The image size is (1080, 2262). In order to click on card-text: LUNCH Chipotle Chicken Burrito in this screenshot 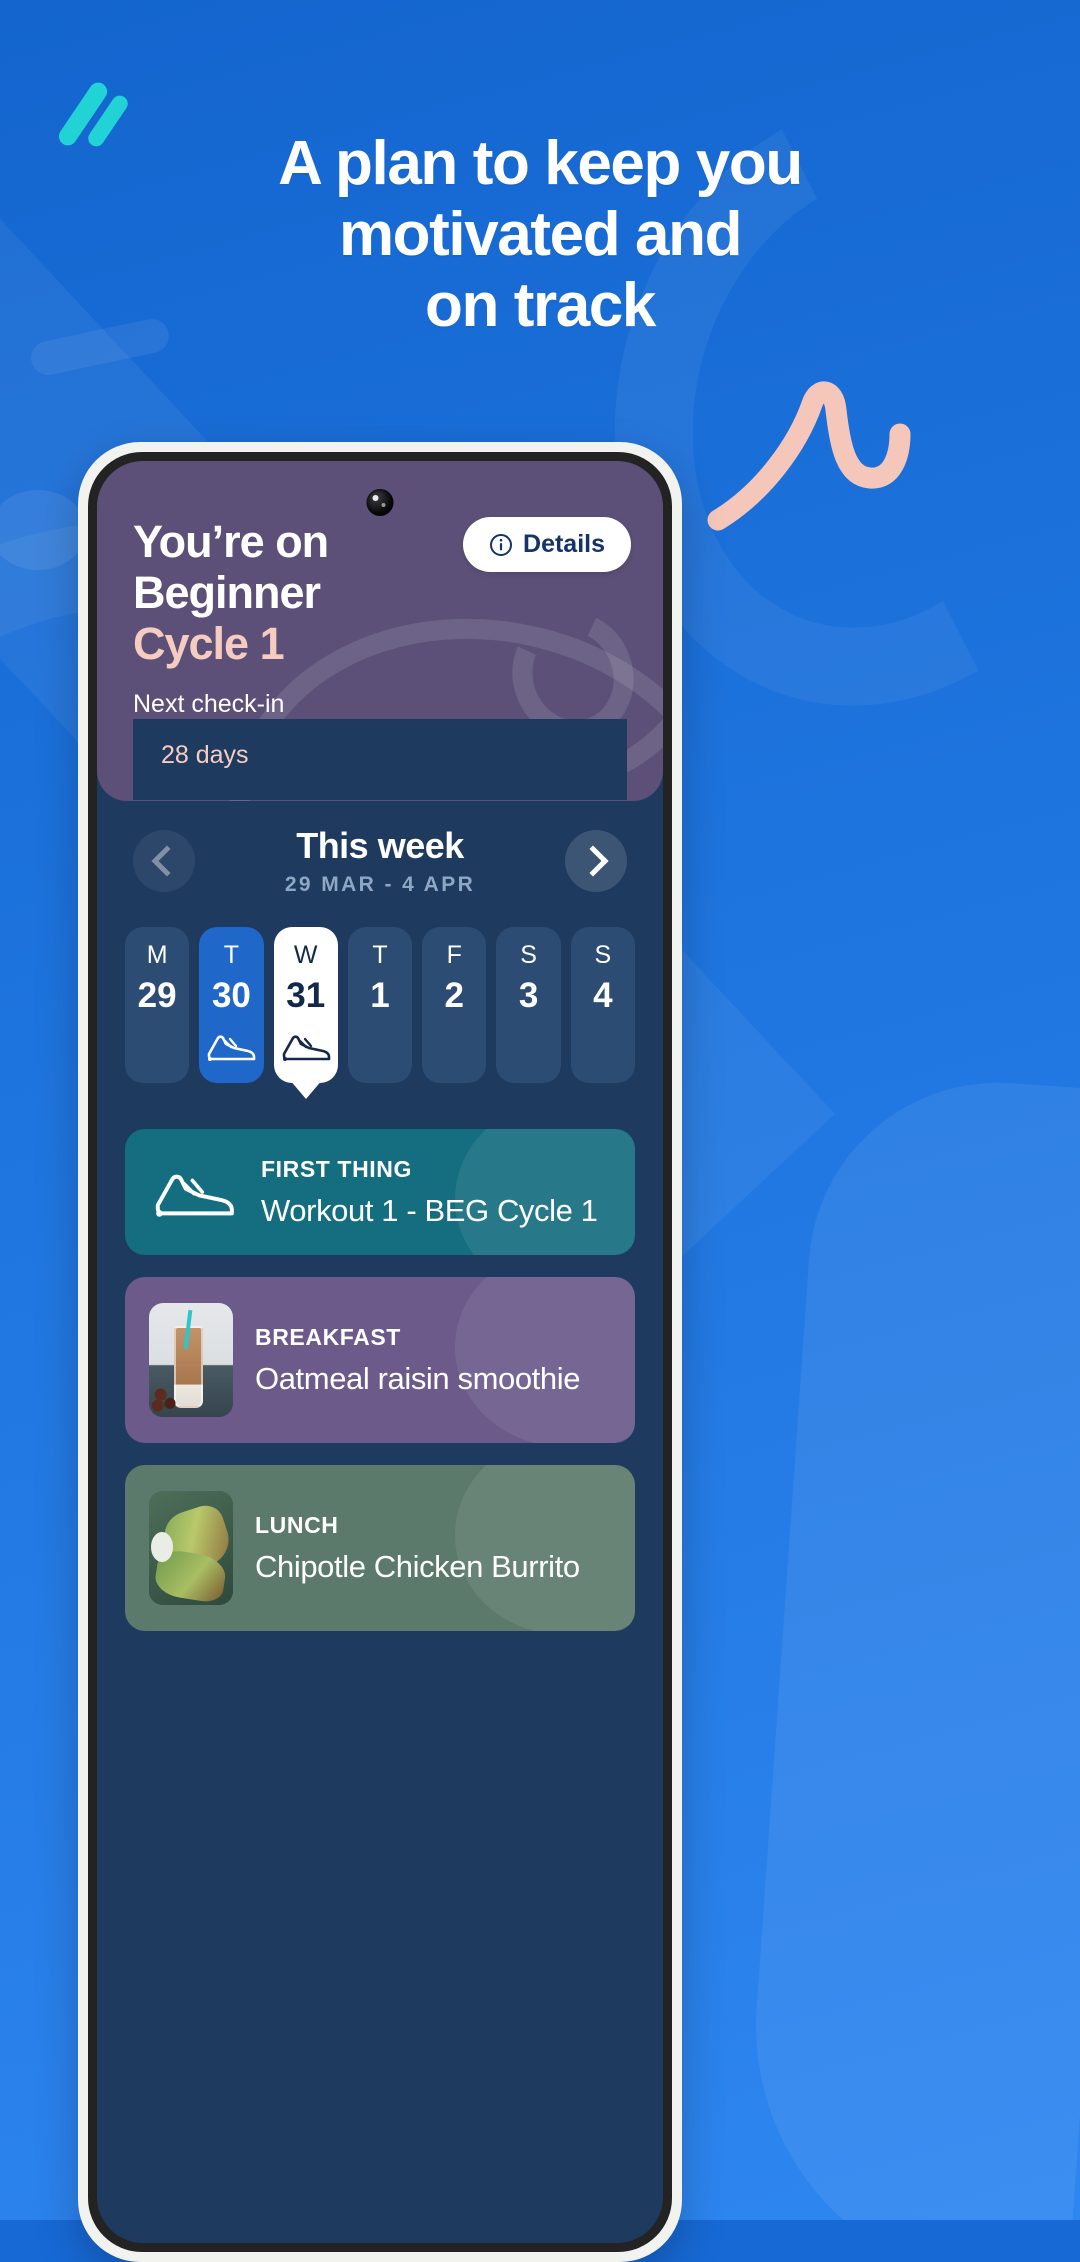, I will do `click(417, 1548)`.